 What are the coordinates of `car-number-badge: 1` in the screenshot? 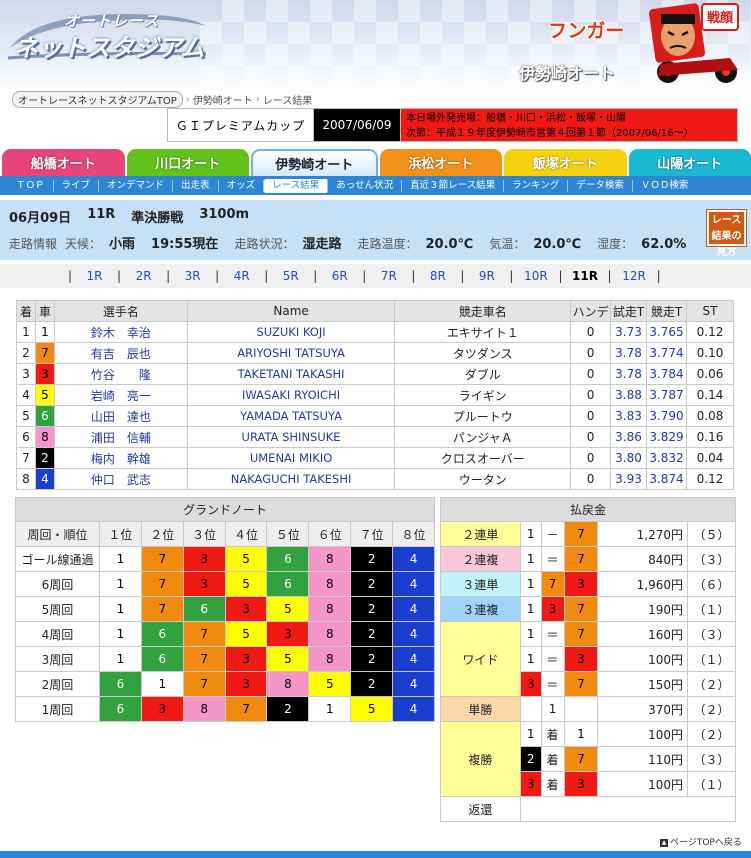 It's located at (530, 534).